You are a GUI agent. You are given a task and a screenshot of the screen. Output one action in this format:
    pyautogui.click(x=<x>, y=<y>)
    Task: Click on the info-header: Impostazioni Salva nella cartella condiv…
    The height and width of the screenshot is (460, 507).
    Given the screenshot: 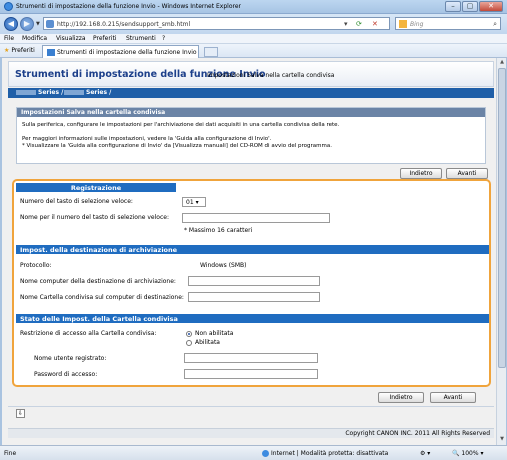 What is the action you would take?
    pyautogui.click(x=251, y=112)
    